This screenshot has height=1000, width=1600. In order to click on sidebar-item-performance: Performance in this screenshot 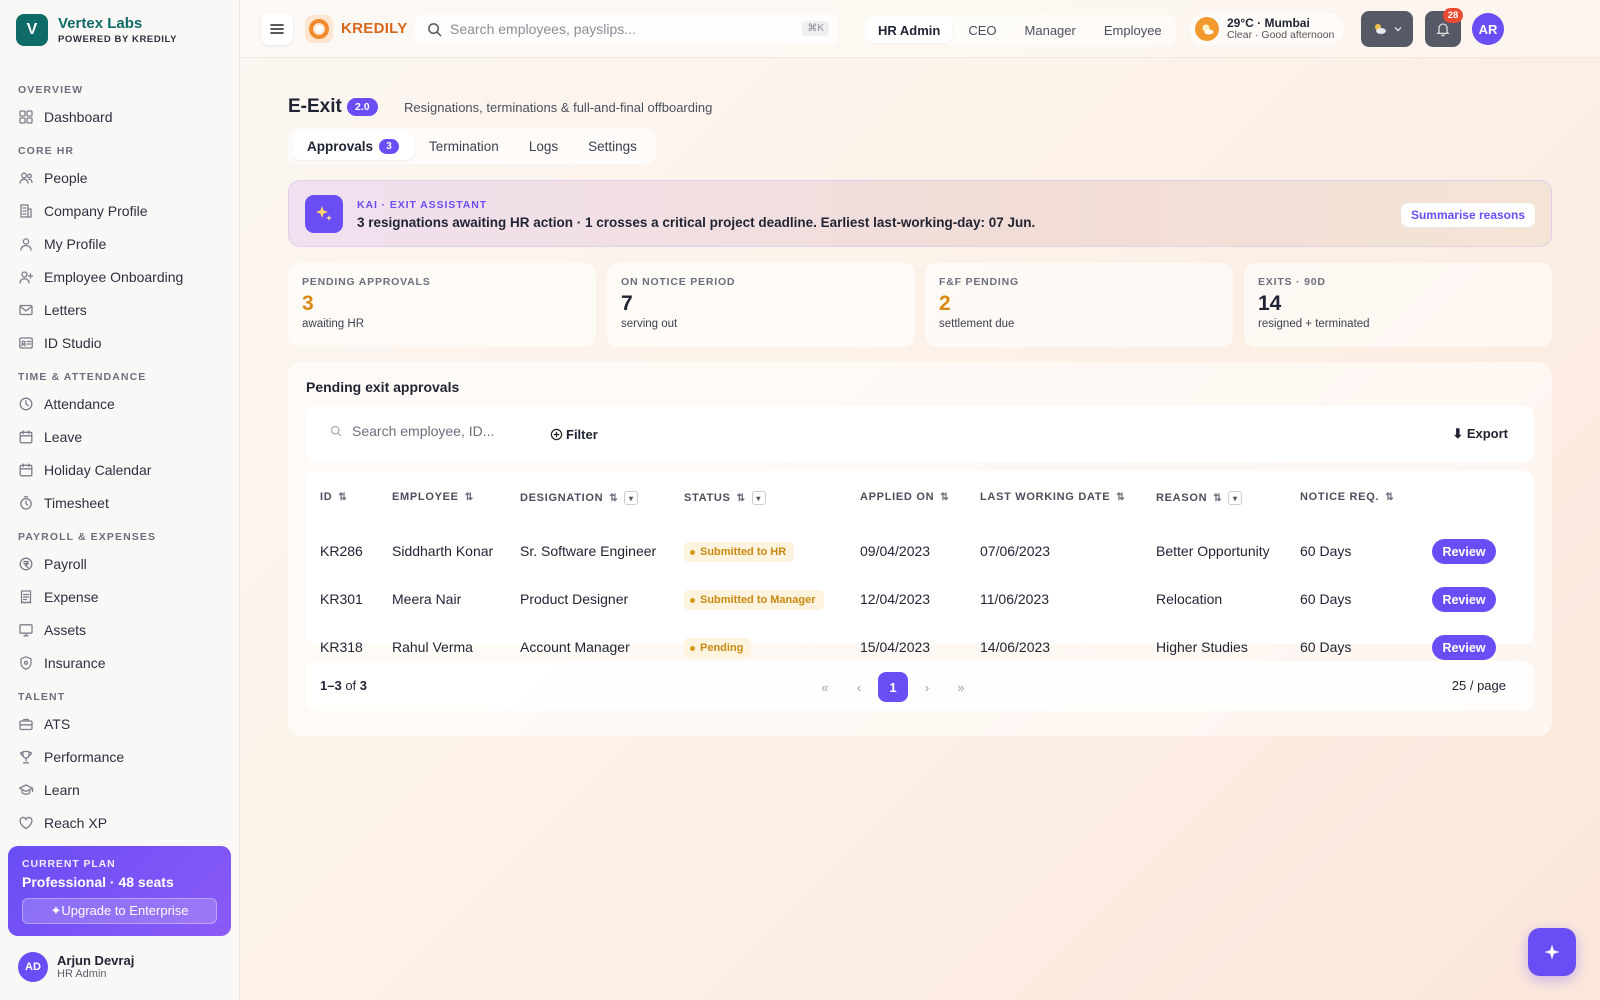, I will do `click(120, 756)`.